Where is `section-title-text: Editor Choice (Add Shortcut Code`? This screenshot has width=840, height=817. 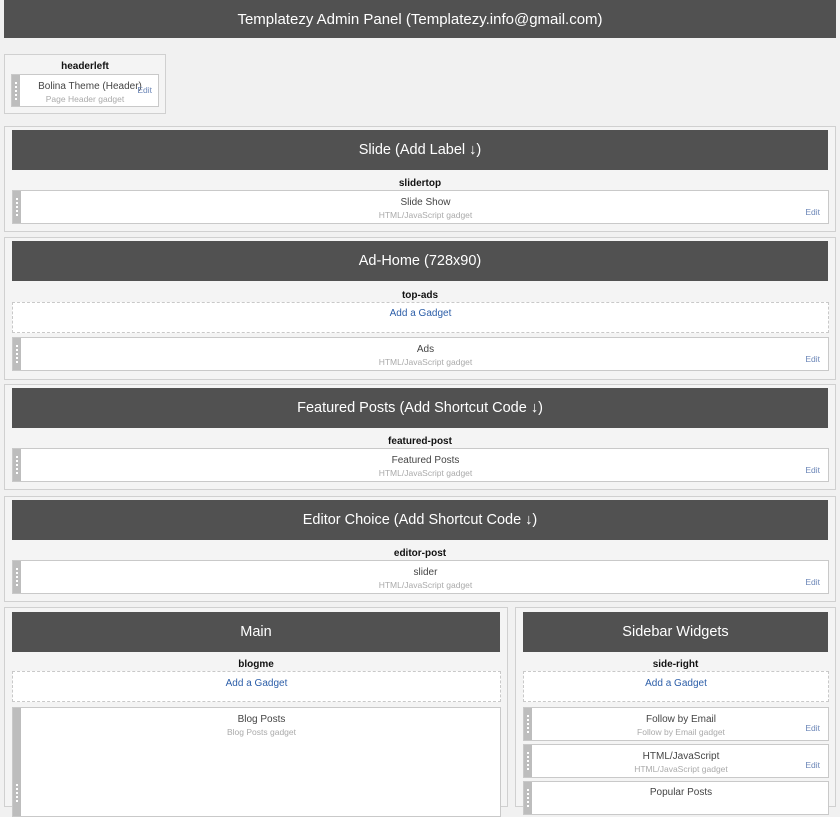 section-title-text: Editor Choice (Add Shortcut Code is located at coordinates (412, 520).